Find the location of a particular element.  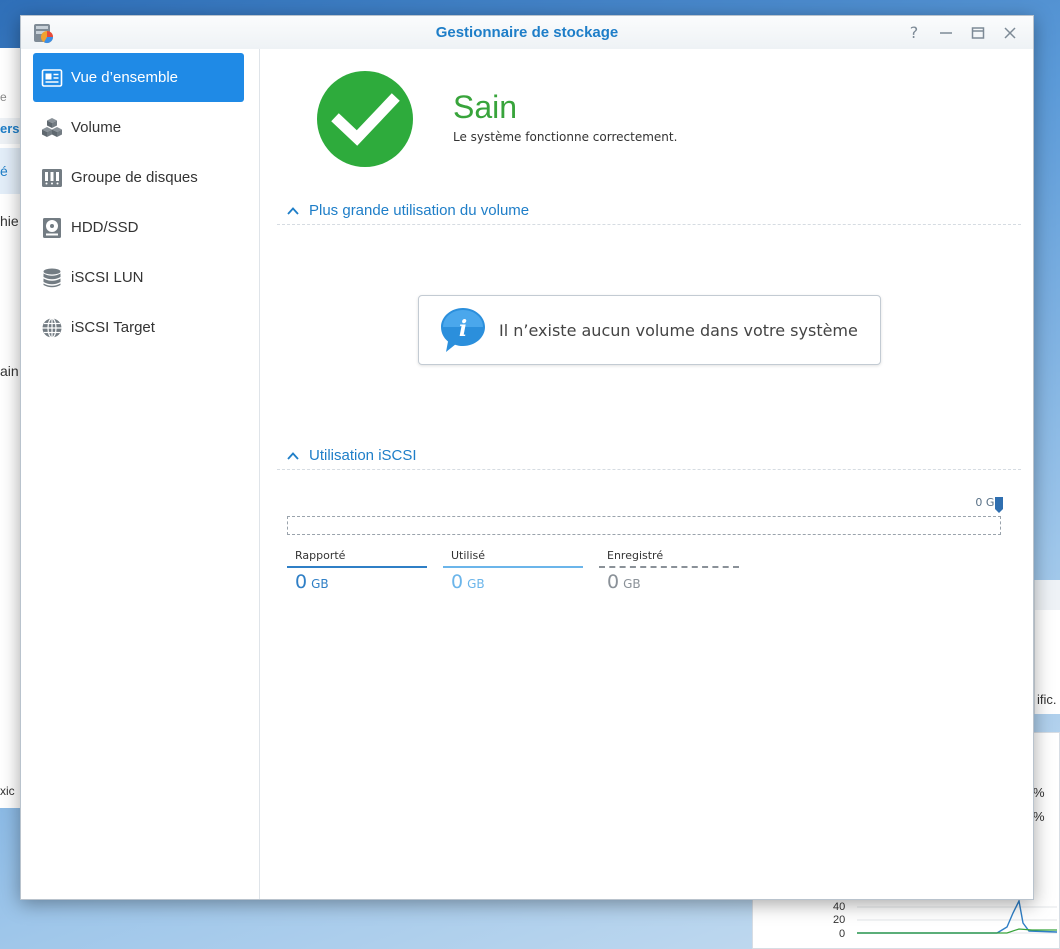

healthy-check-icon is located at coordinates (365, 119).